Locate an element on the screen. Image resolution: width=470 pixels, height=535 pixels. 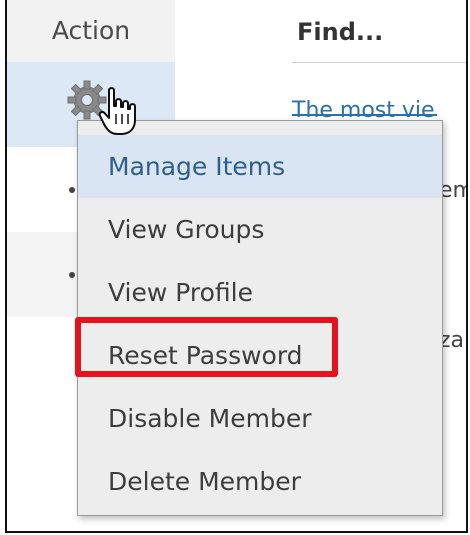
header-divider is located at coordinates (379, 62).